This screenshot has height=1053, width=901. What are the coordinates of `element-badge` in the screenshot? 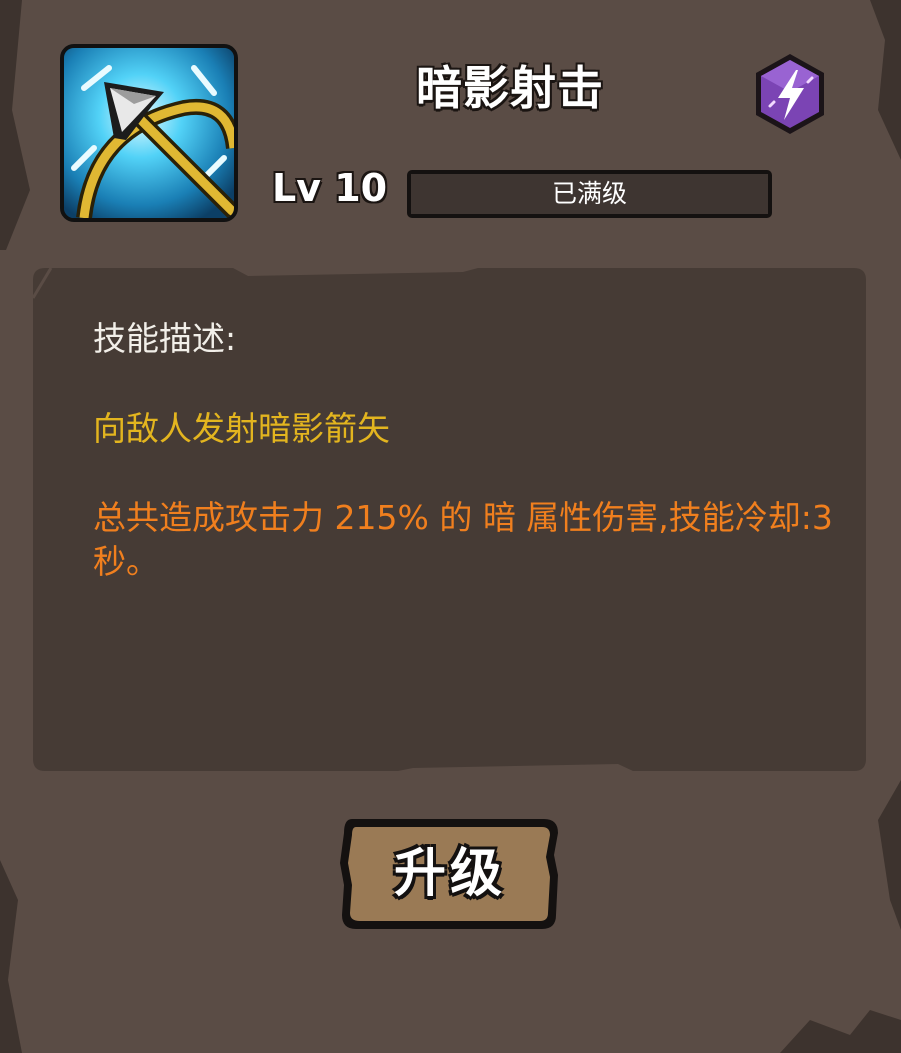 It's located at (790, 94).